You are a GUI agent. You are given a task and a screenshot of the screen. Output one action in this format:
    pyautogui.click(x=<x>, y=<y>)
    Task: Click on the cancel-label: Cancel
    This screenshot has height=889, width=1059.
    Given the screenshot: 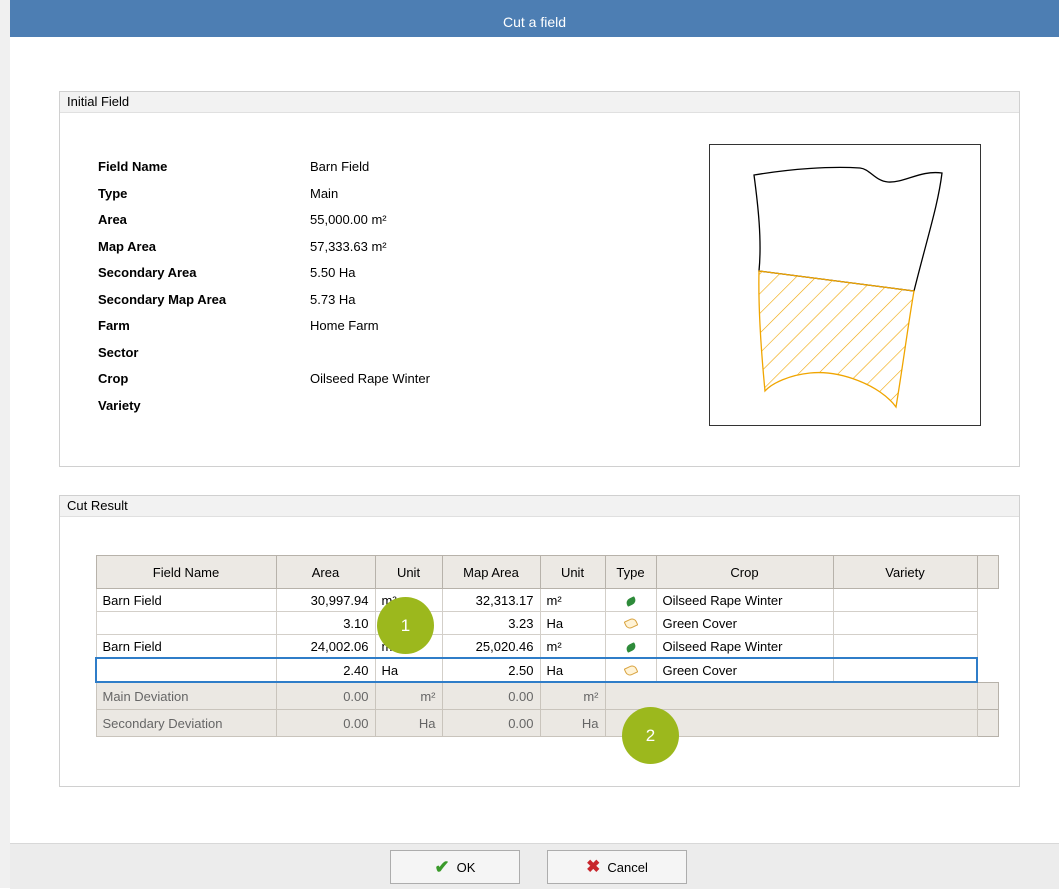 What is the action you would take?
    pyautogui.click(x=627, y=867)
    